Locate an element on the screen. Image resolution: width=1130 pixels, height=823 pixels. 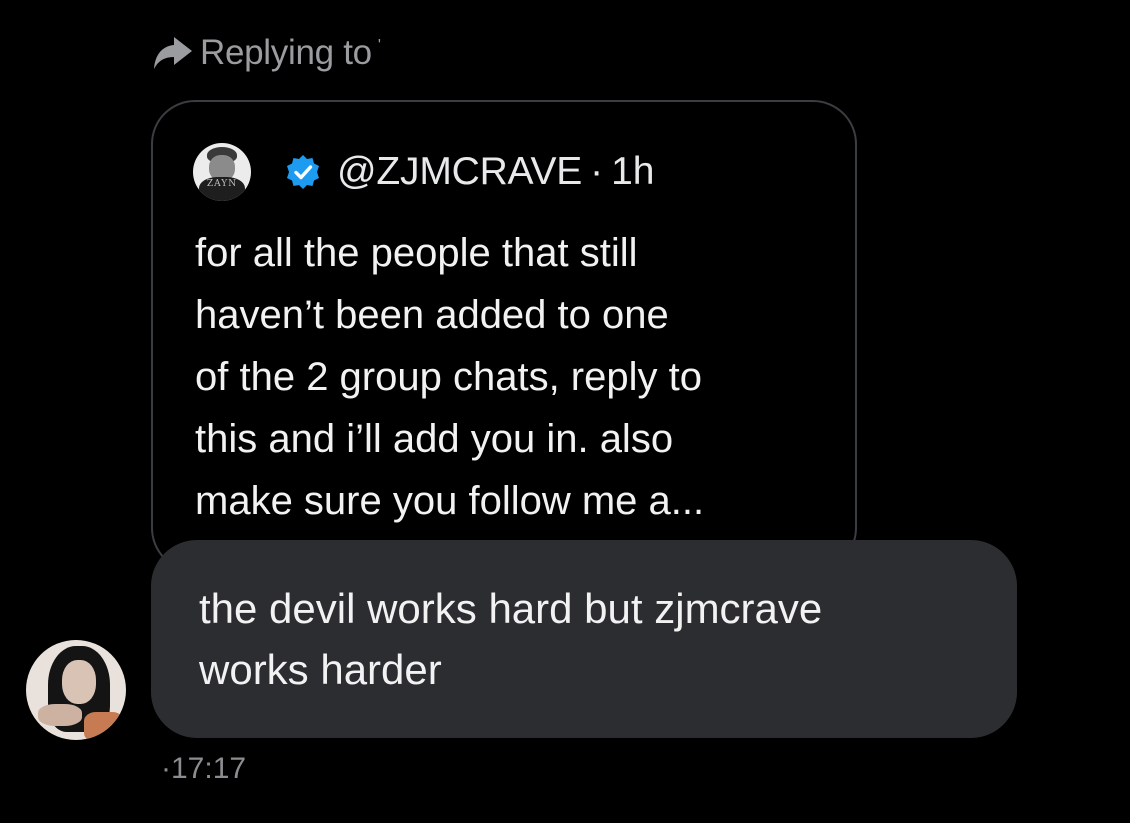
replying-to-handle: ' is located at coordinates (379, 46).